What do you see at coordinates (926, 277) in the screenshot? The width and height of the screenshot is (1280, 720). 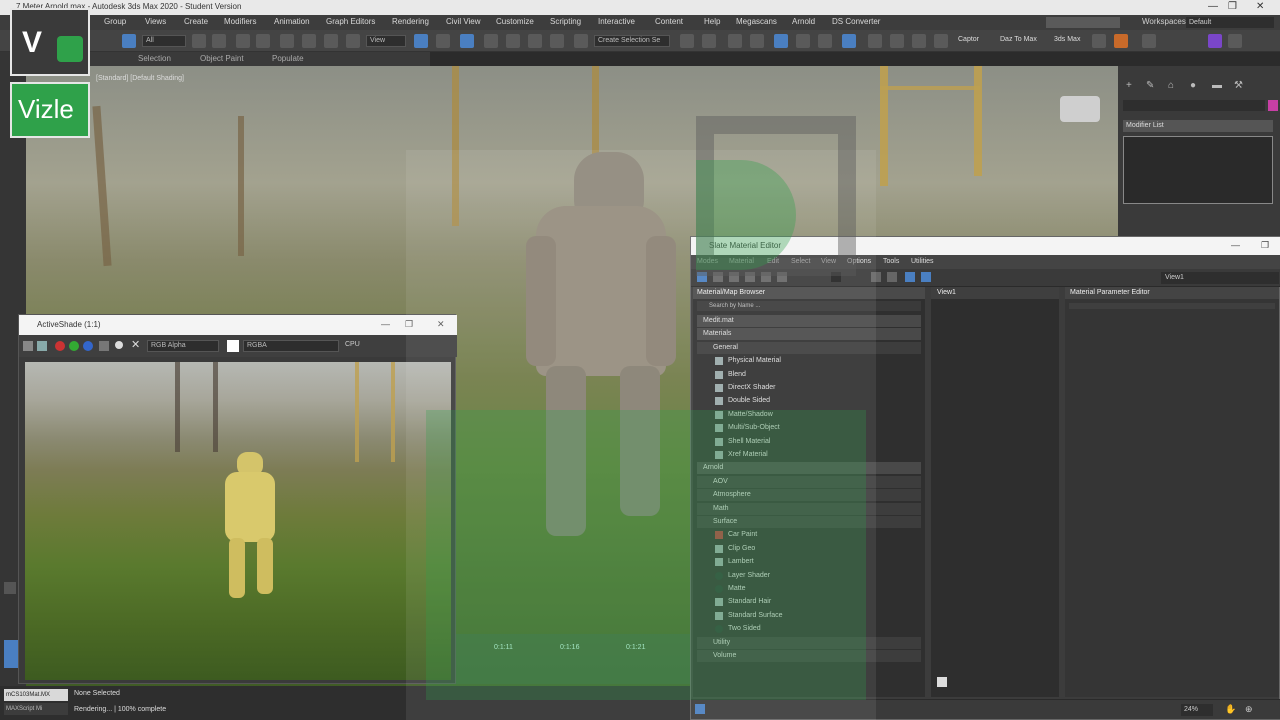 I see `parameter-editor-toggle` at bounding box center [926, 277].